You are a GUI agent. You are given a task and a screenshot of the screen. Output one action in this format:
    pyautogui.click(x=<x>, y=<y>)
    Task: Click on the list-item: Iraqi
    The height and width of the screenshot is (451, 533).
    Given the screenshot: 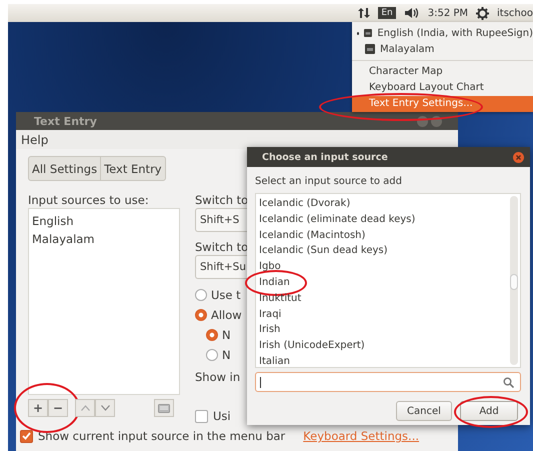 What is the action you would take?
    pyautogui.click(x=270, y=314)
    